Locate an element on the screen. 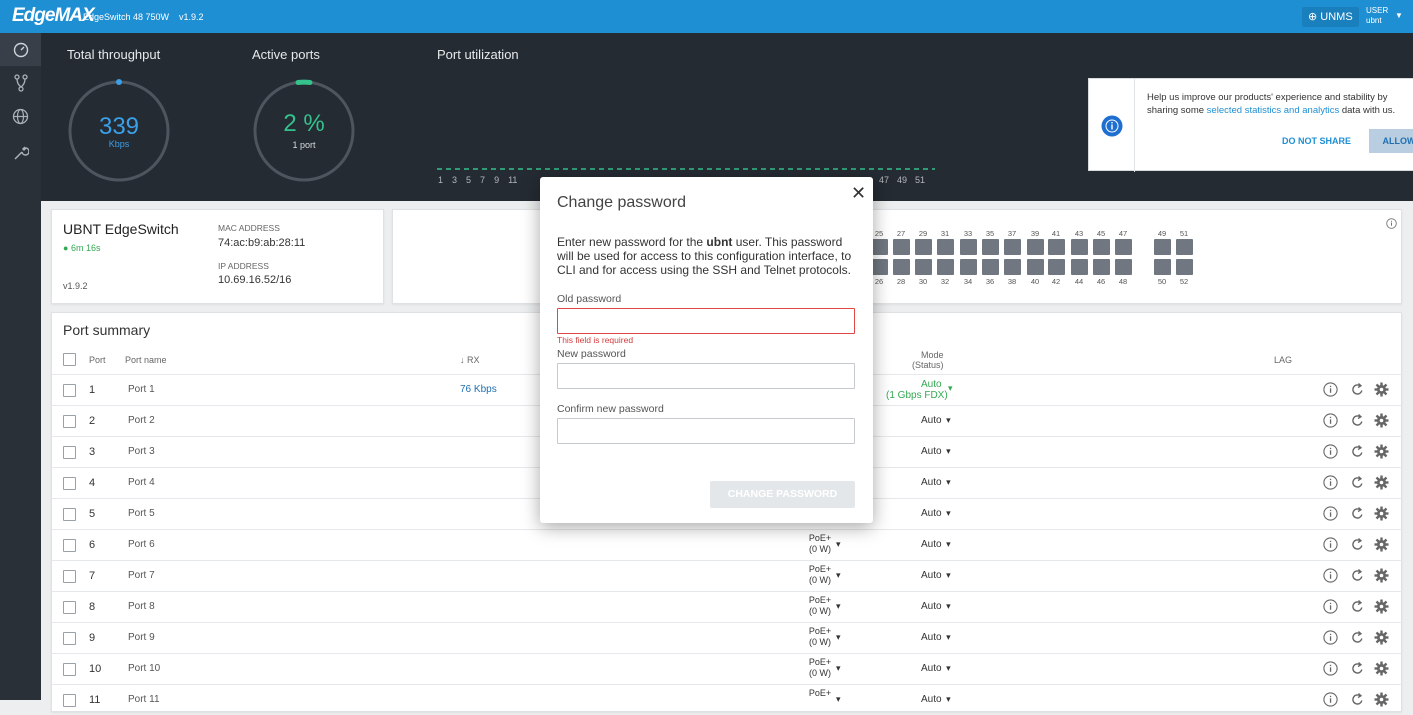 The width and height of the screenshot is (1413, 715). confirm-password-input is located at coordinates (706, 431).